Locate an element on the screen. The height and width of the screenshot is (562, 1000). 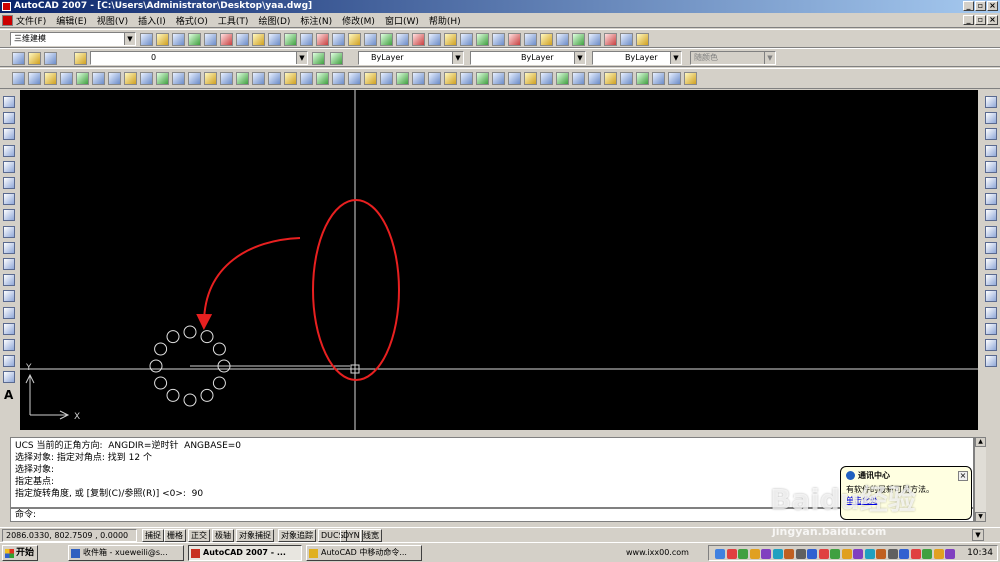
clock: 10:34 is located at coordinates (980, 553).